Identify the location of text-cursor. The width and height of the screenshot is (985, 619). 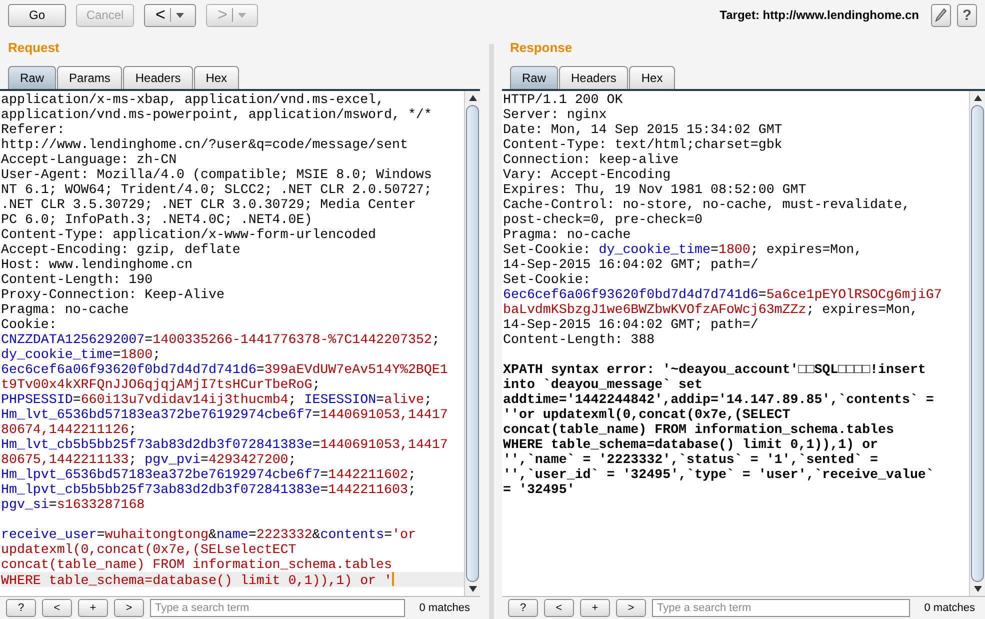
(393, 579).